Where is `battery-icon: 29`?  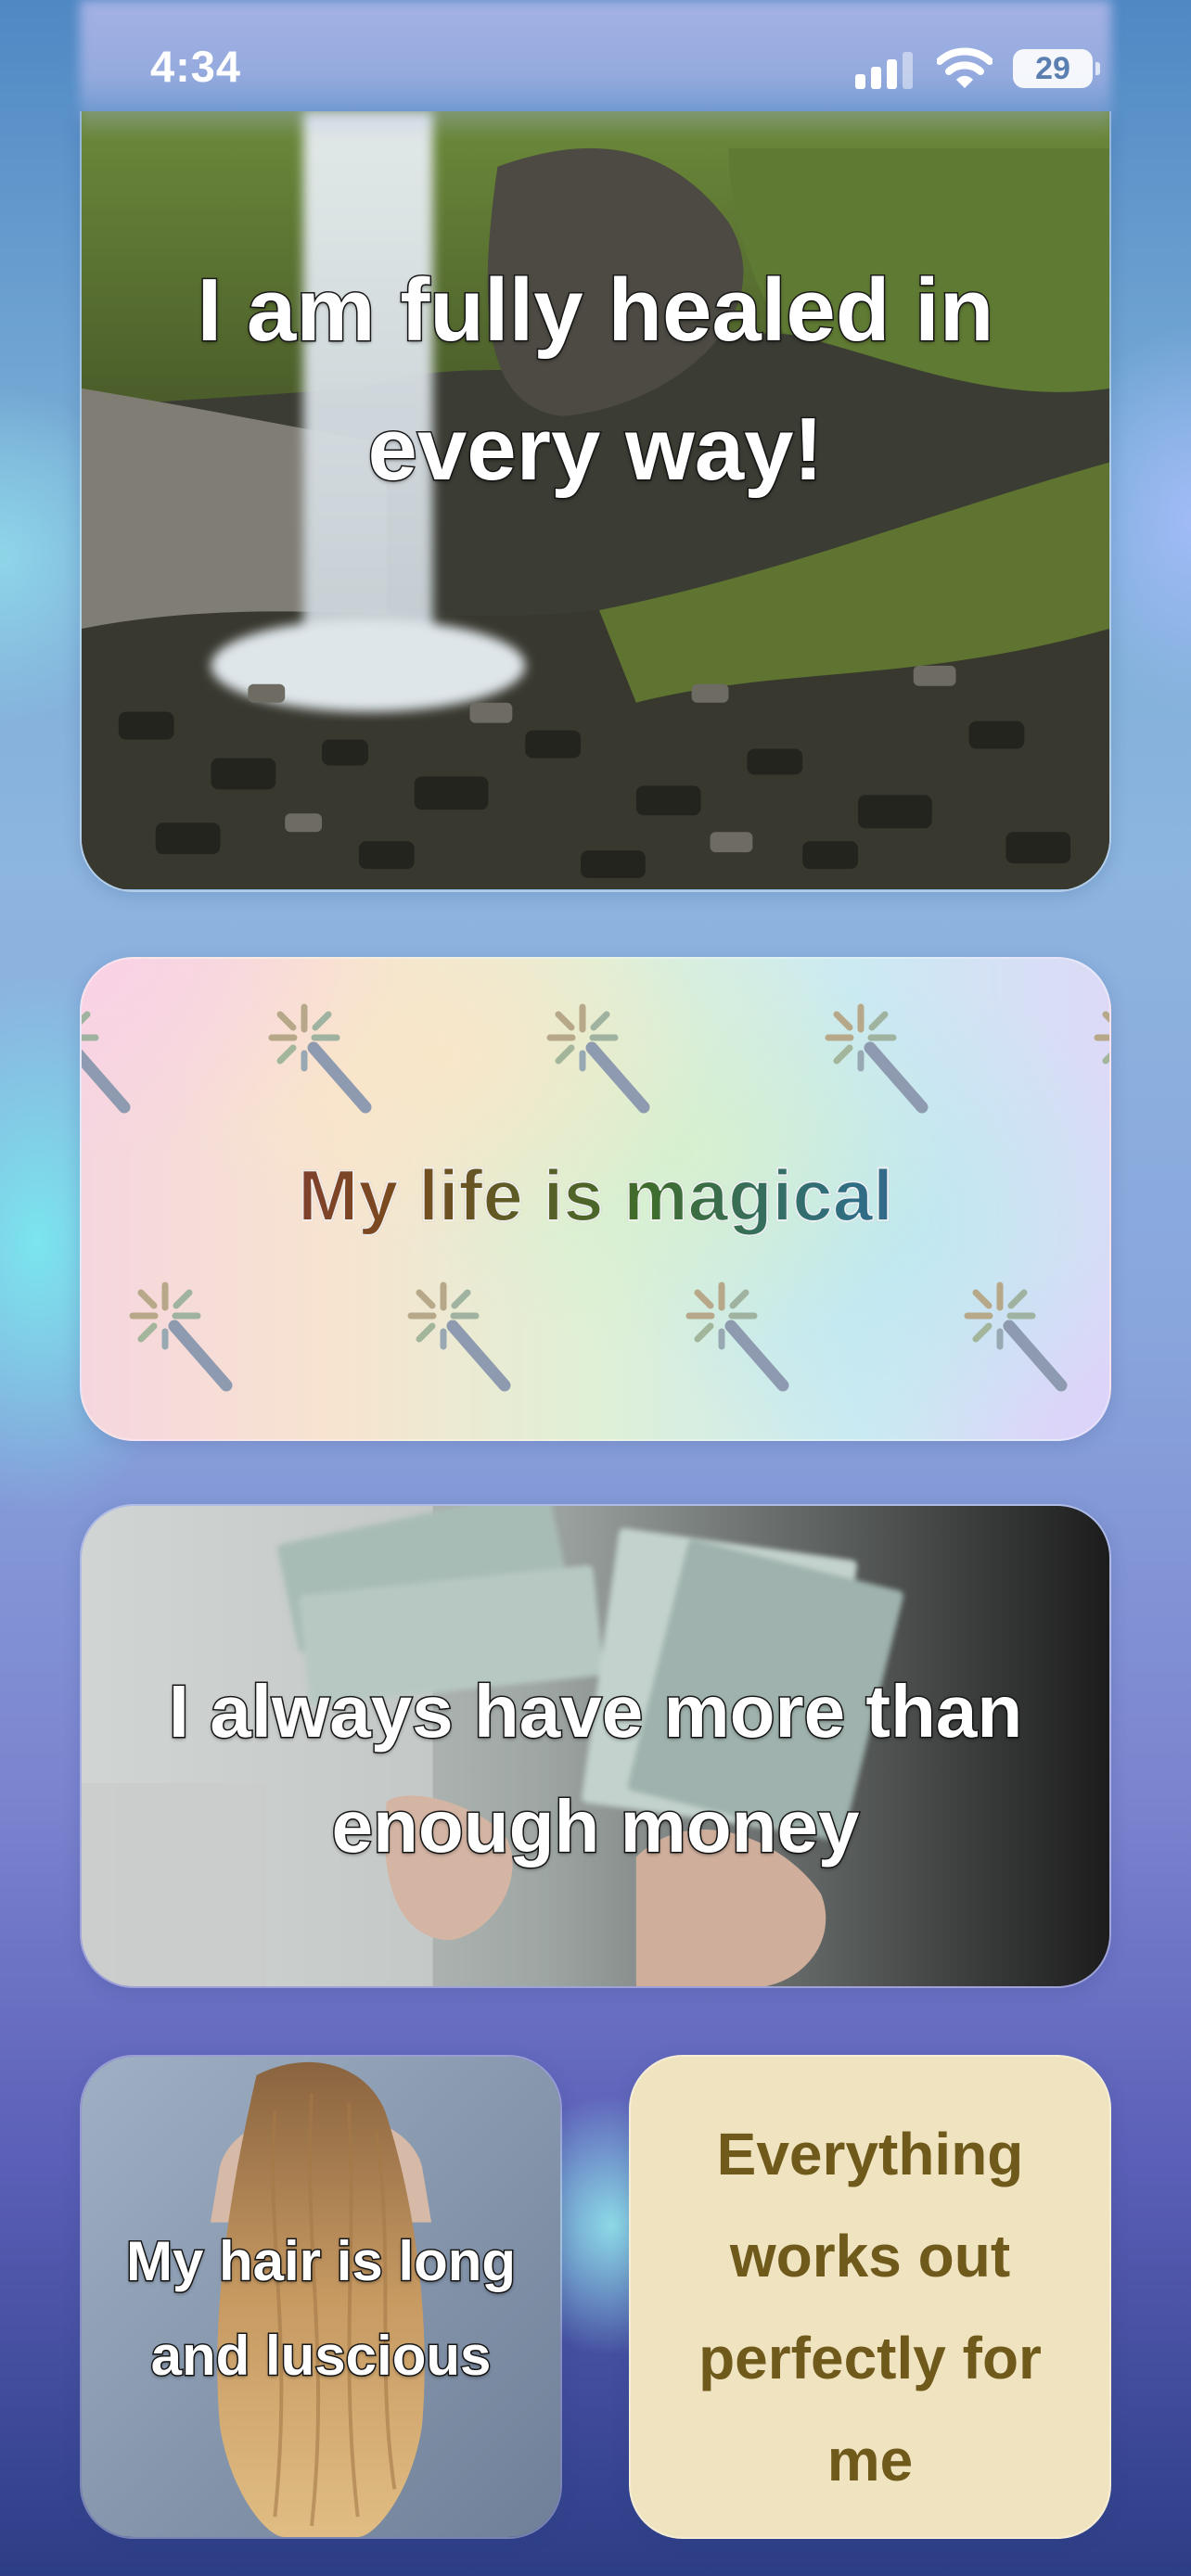 battery-icon: 29 is located at coordinates (1056, 68).